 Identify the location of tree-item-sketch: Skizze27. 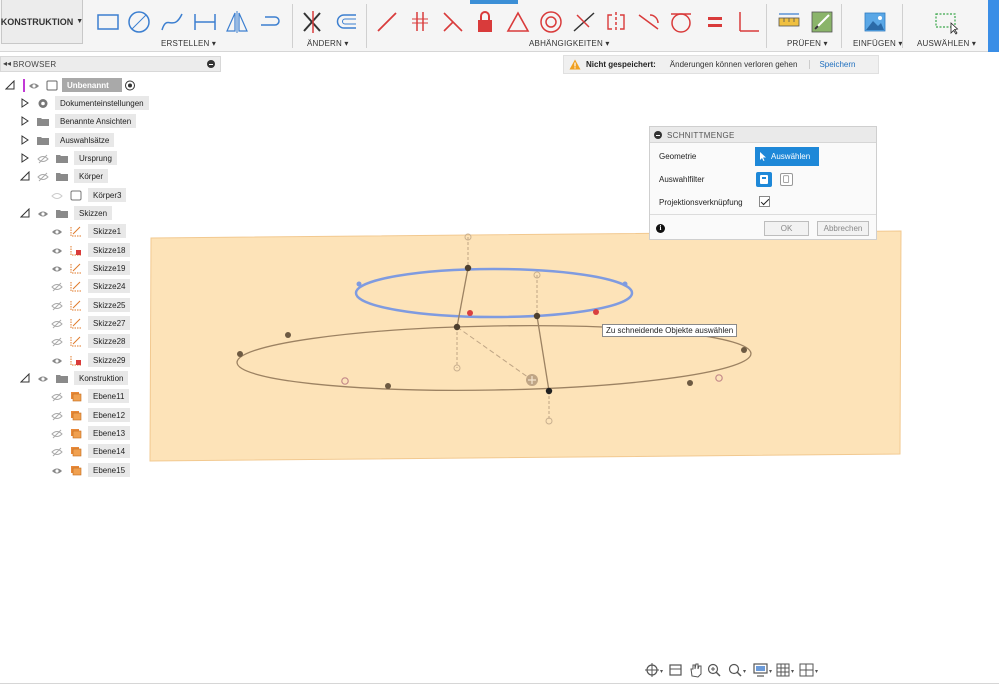
(110, 323).